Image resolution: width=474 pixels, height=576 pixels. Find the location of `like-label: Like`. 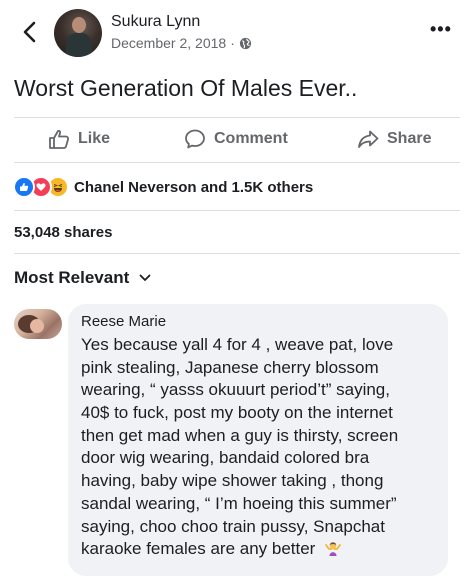

like-label: Like is located at coordinates (94, 138).